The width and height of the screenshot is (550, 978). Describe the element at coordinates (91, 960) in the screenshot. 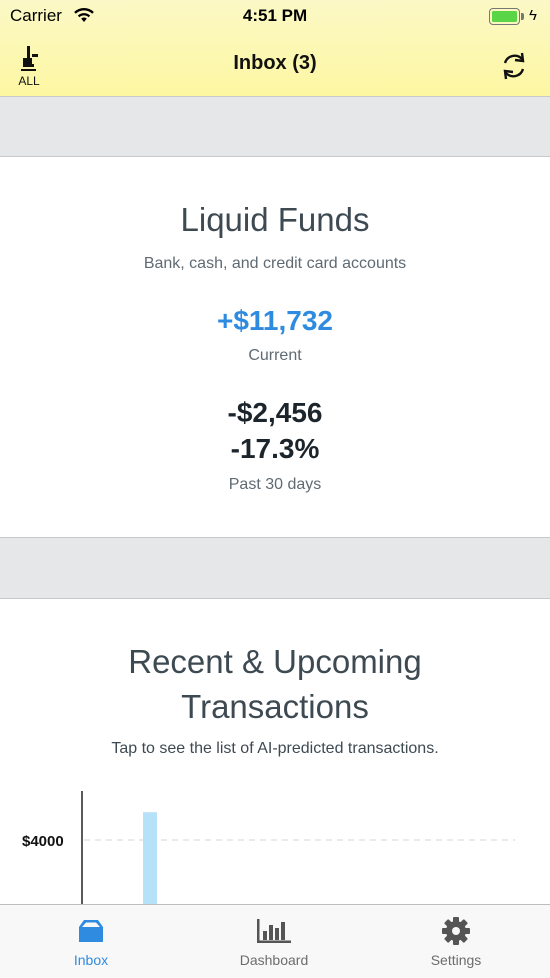

I see `tab-inbox-label: Inbox` at that location.